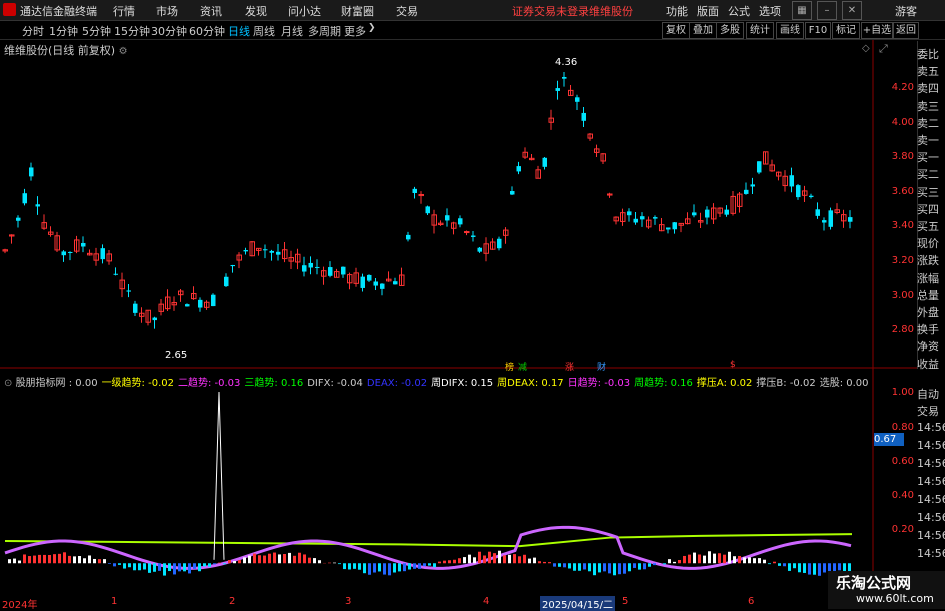  Describe the element at coordinates (906, 30) in the screenshot. I see `back-button: 返回` at that location.